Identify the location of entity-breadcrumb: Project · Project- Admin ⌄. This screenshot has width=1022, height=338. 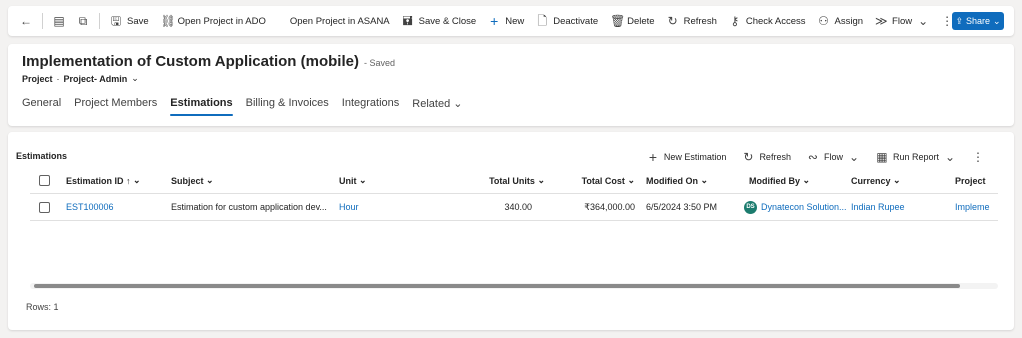
(80, 78).